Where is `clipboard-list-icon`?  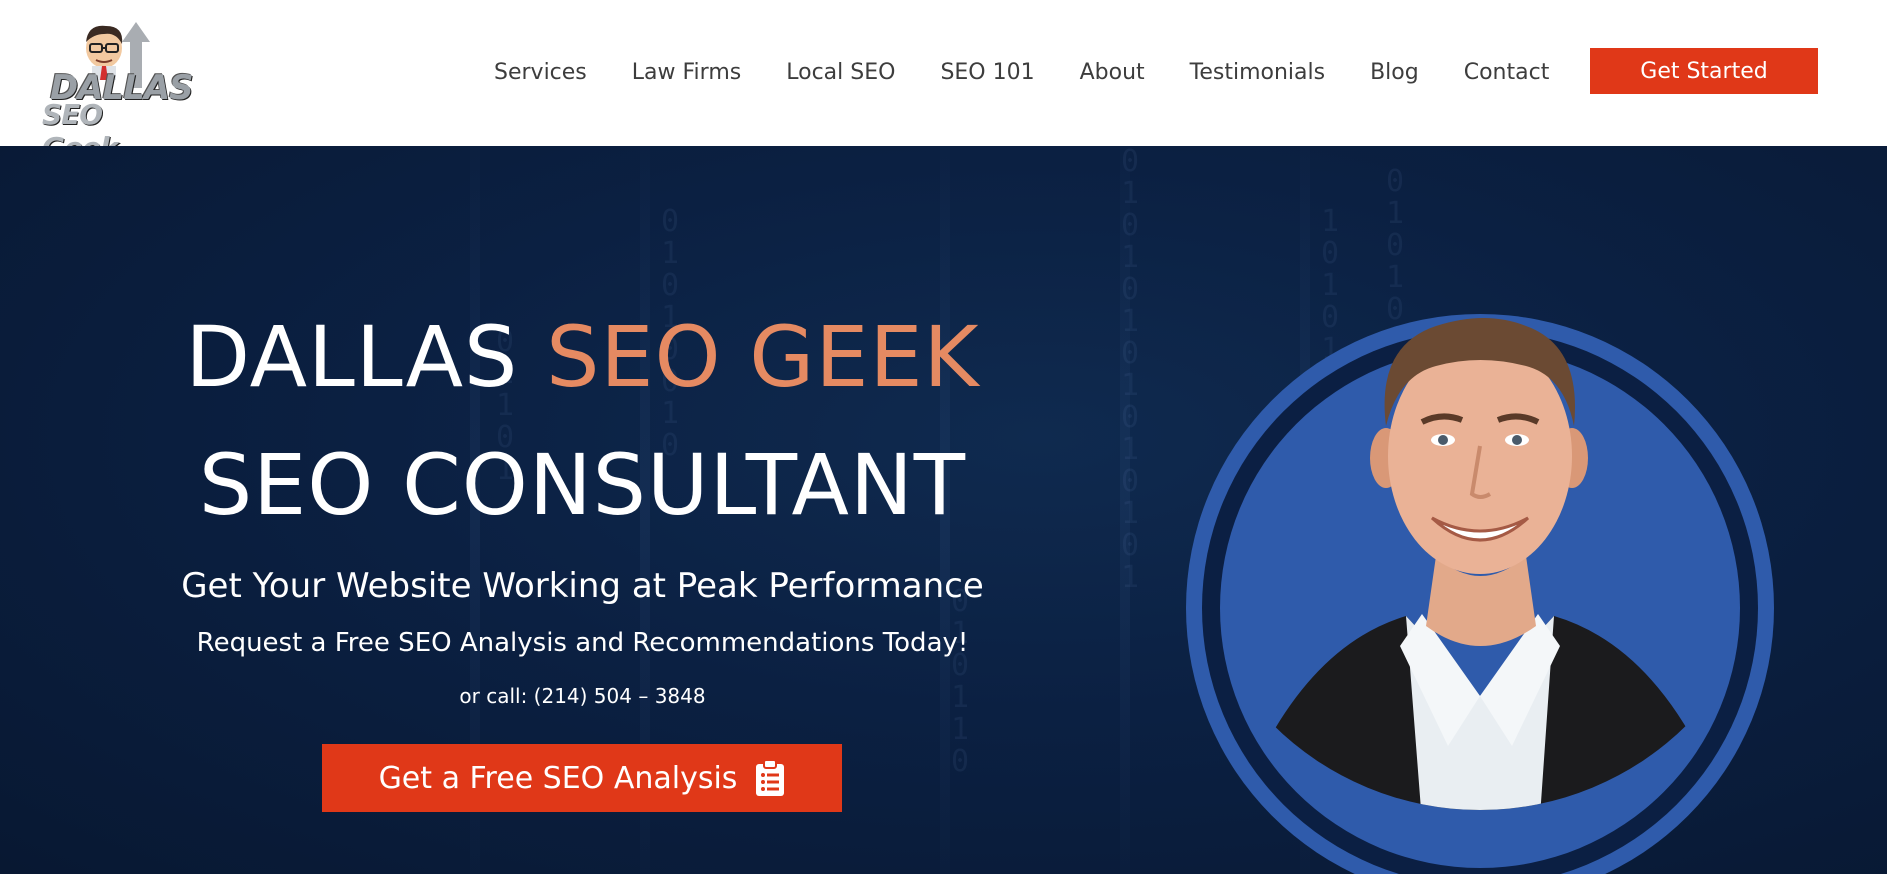 clipboard-list-icon is located at coordinates (770, 778).